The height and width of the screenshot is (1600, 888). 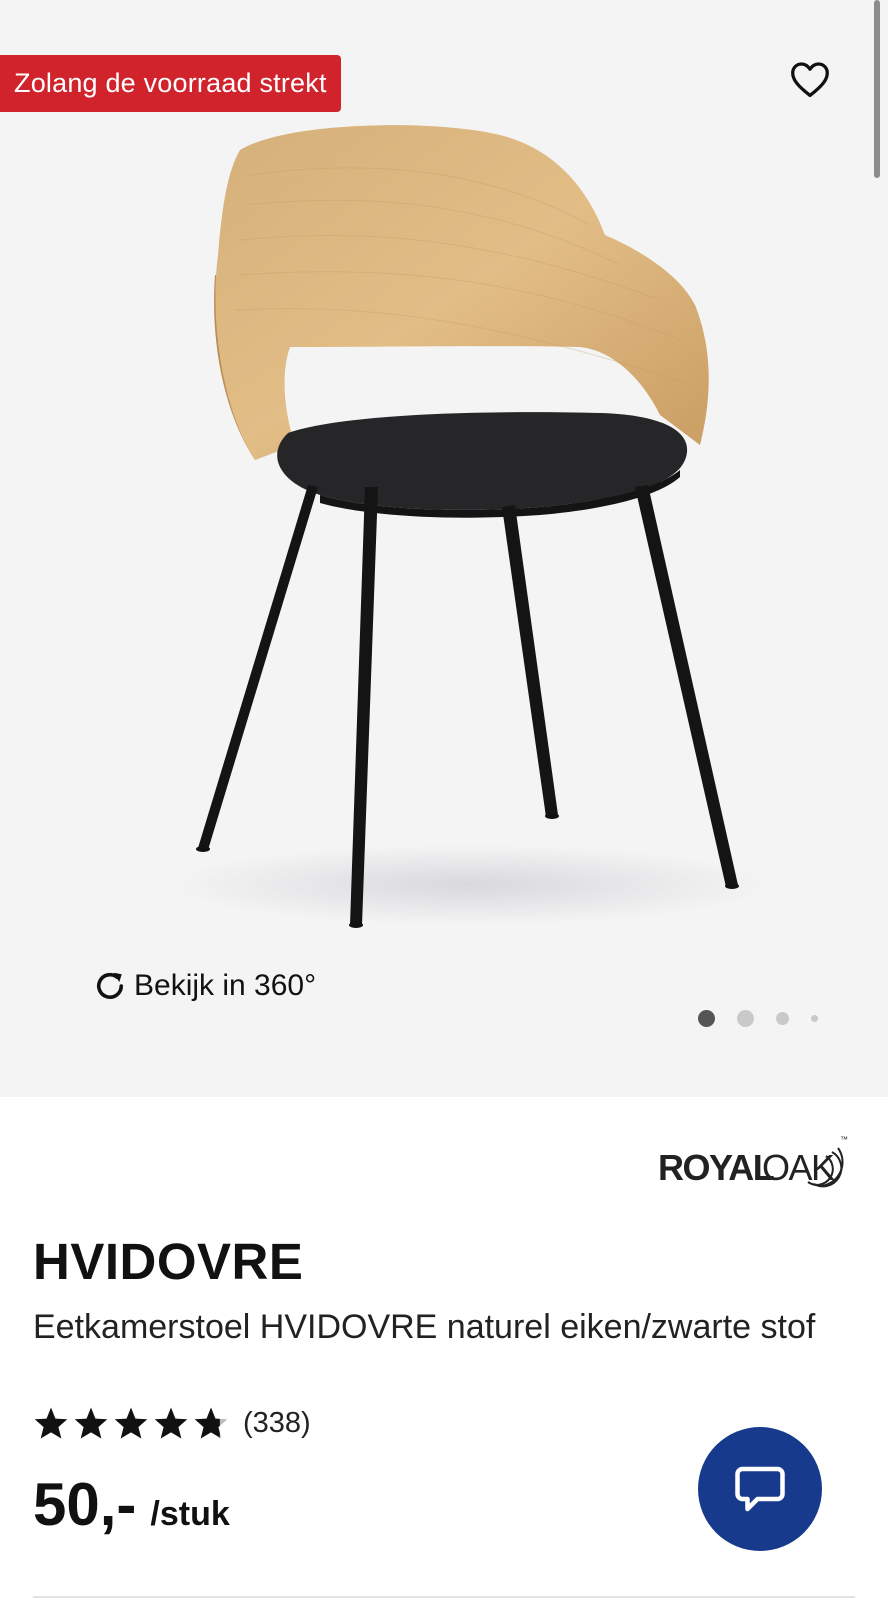 I want to click on logo-text-light: OAK, so click(x=798, y=1167).